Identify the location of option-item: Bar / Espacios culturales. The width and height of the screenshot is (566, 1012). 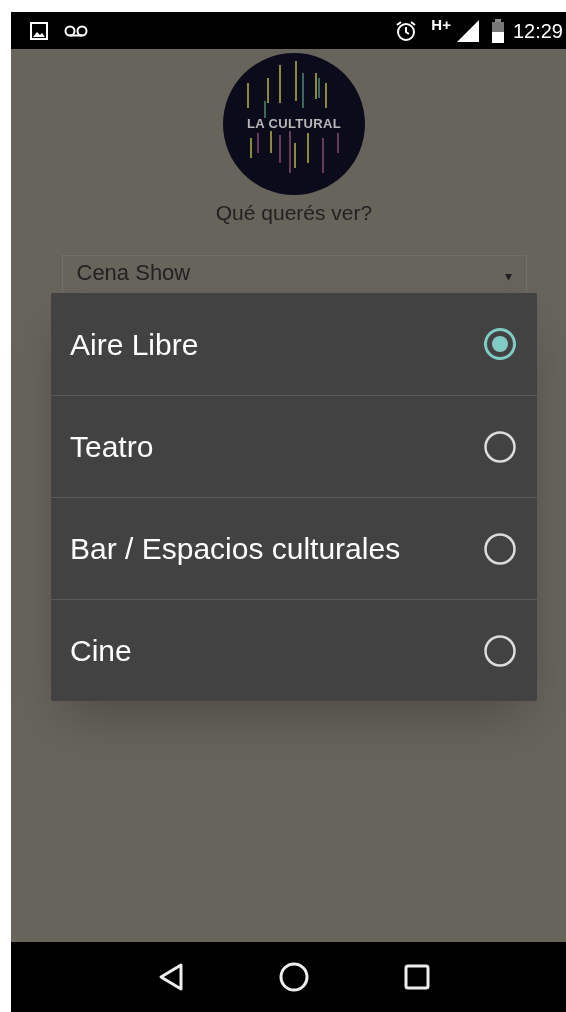
(294, 548).